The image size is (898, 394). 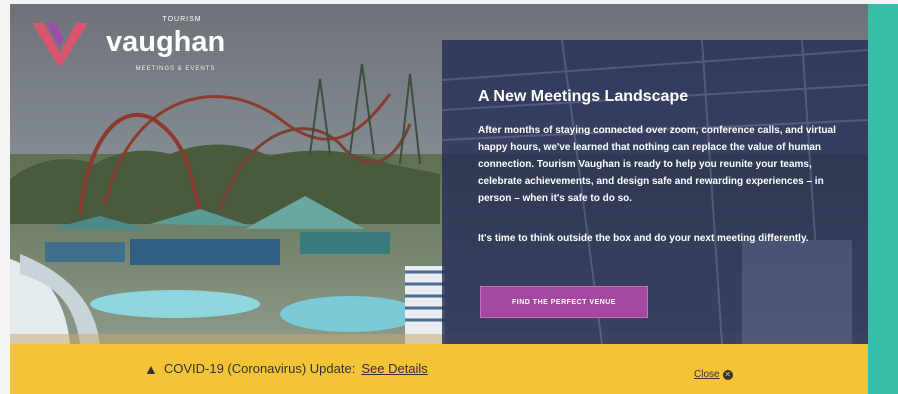 I want to click on tourism-vaughan-logo: TOURISM vaughan MEETINGS & EVENTS, so click(x=140, y=46).